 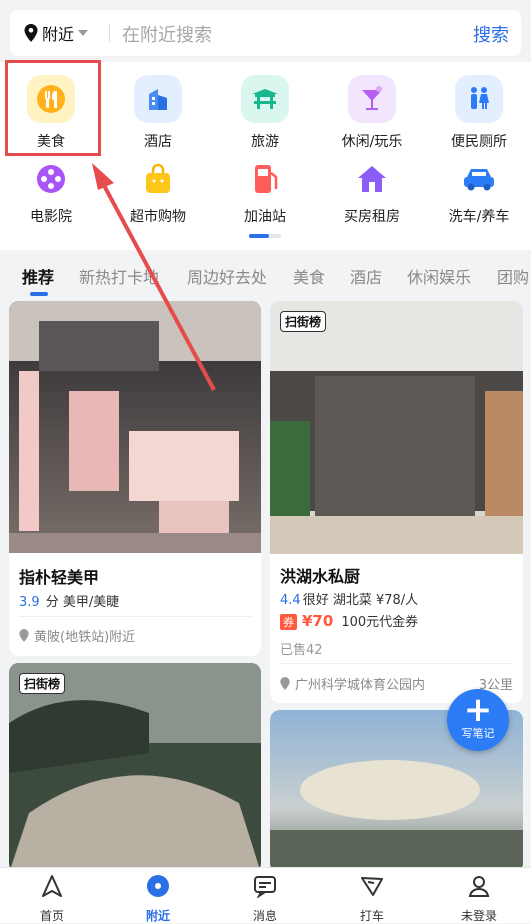 What do you see at coordinates (265, 887) in the screenshot?
I see `message-icon` at bounding box center [265, 887].